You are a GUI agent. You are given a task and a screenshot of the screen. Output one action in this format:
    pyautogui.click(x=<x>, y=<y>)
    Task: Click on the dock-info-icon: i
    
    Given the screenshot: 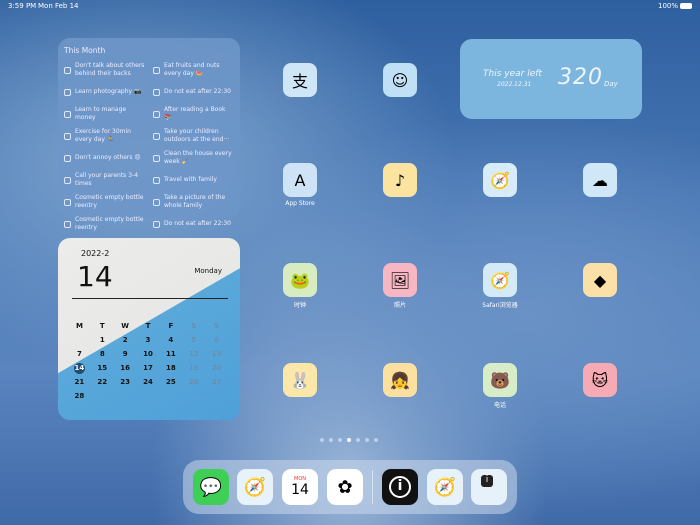 What is the action you would take?
    pyautogui.click(x=400, y=487)
    